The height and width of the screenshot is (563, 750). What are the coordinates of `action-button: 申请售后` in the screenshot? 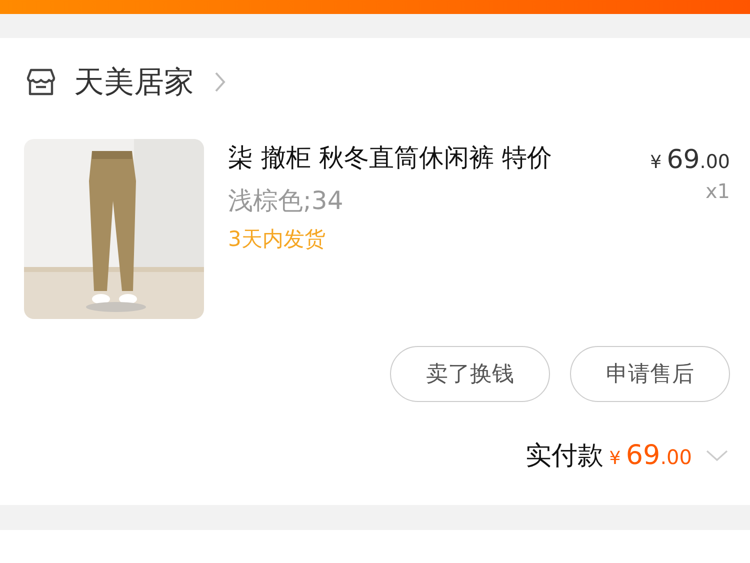 It's located at (650, 374).